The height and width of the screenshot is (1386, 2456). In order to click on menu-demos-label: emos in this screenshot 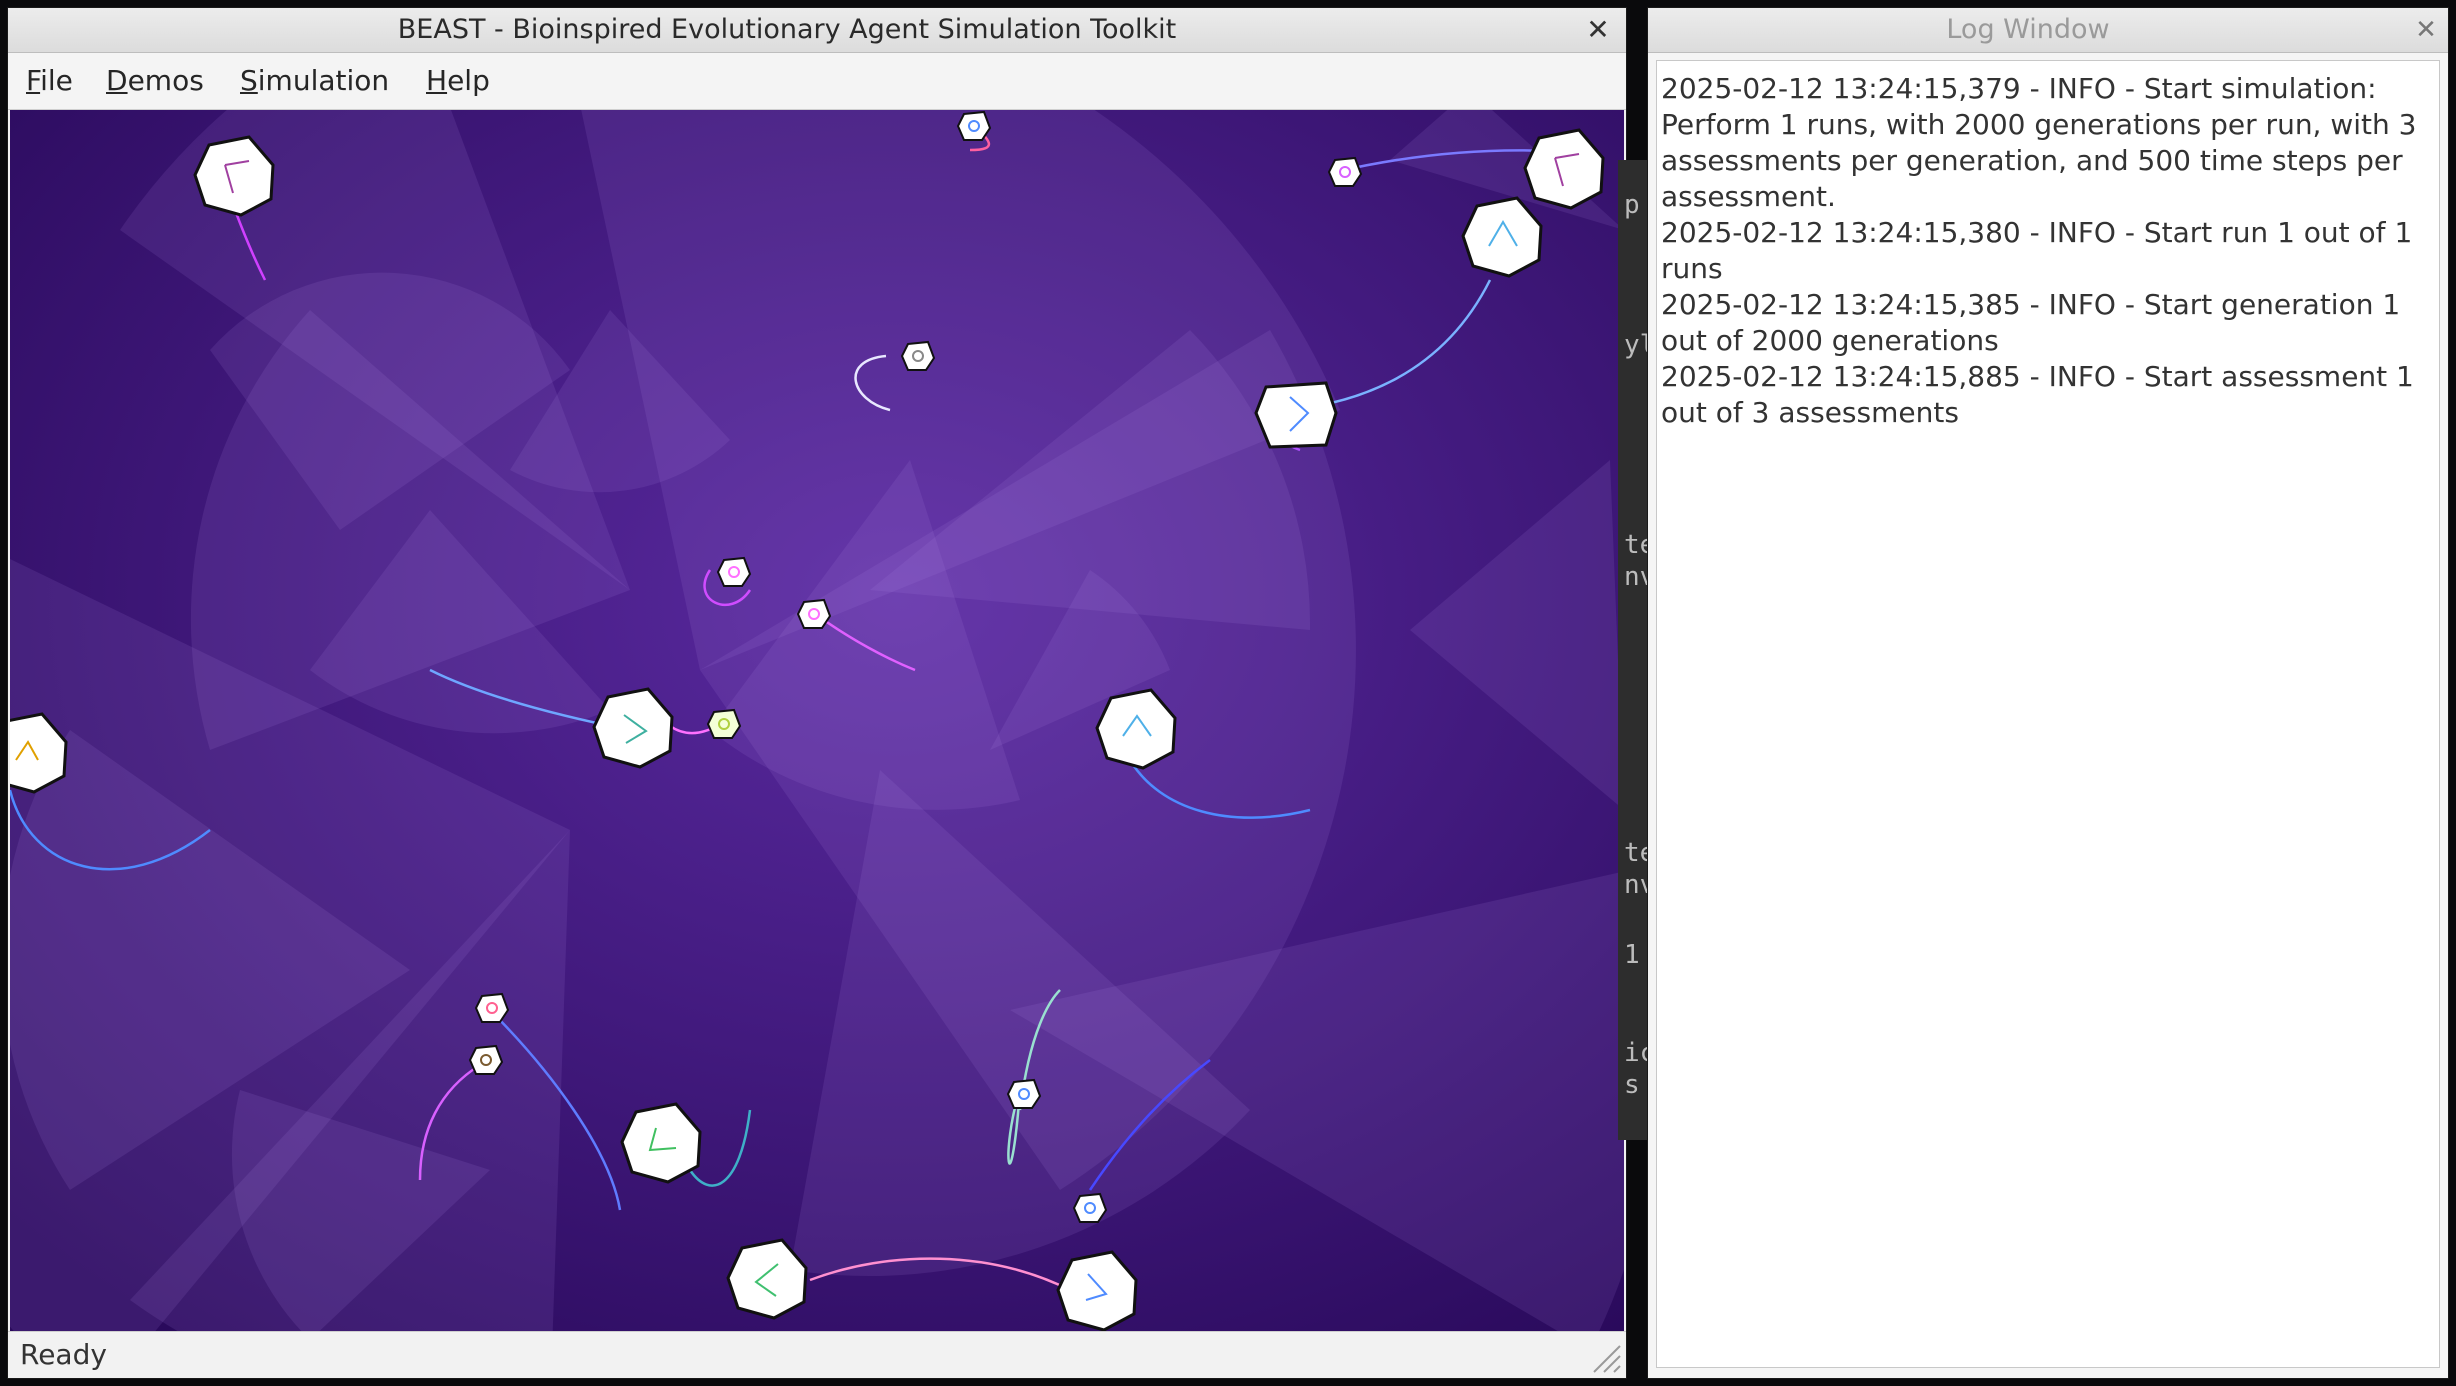, I will do `click(165, 80)`.